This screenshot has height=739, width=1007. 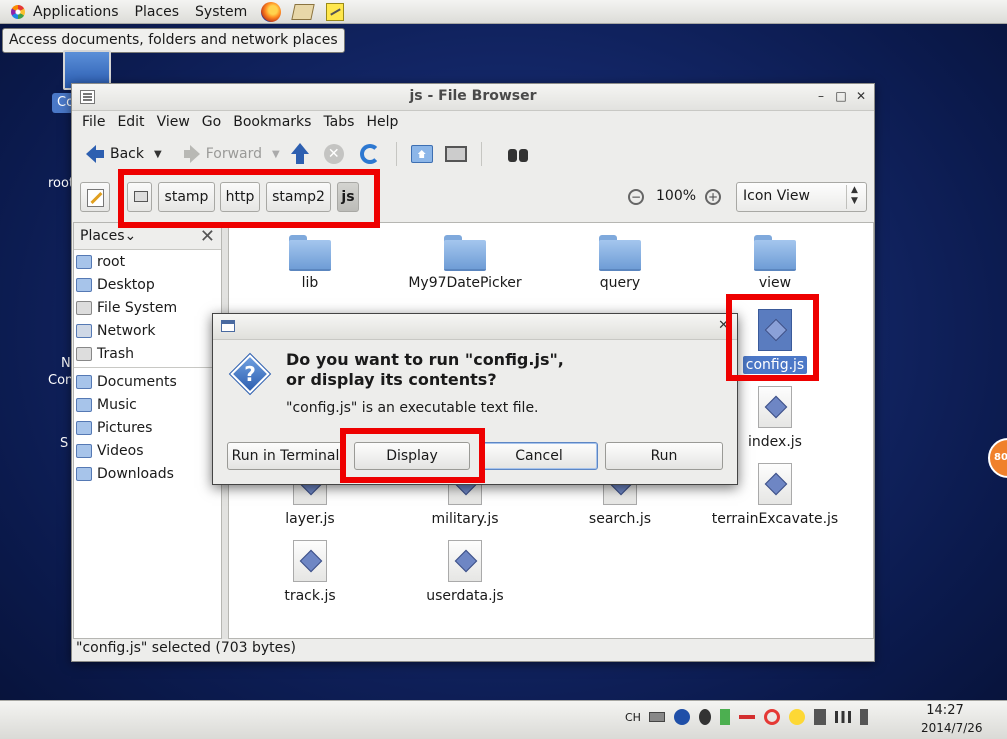 What do you see at coordinates (64, 443) in the screenshot?
I see `desktop-label-s: S` at bounding box center [64, 443].